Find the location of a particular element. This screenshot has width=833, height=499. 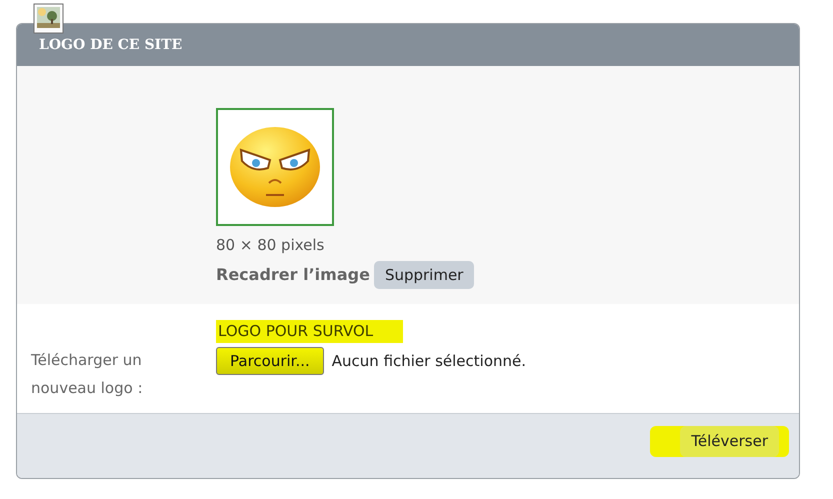

image-size-text: 80 × 80 pixels is located at coordinates (271, 245).